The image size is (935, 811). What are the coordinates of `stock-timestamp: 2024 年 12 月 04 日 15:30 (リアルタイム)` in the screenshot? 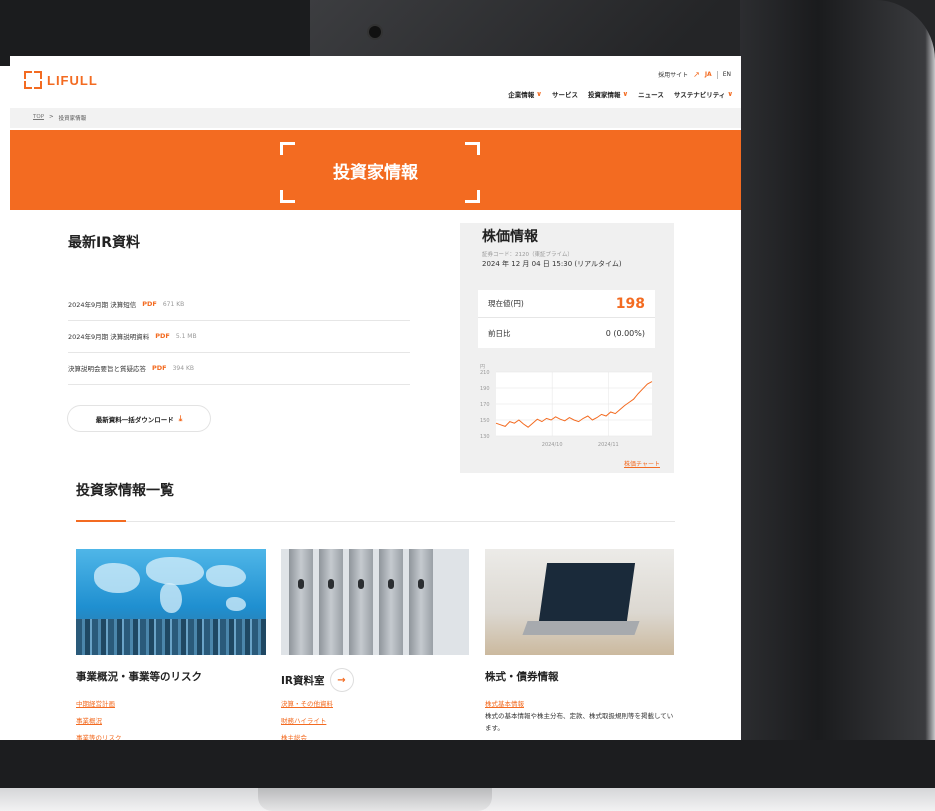 It's located at (552, 264).